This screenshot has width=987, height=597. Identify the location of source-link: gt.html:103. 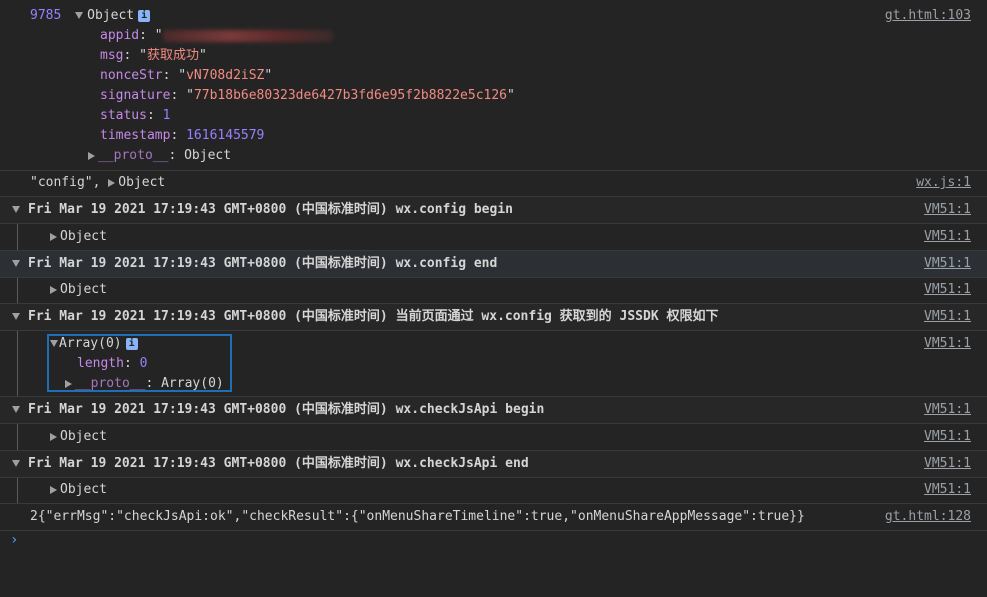
(928, 16).